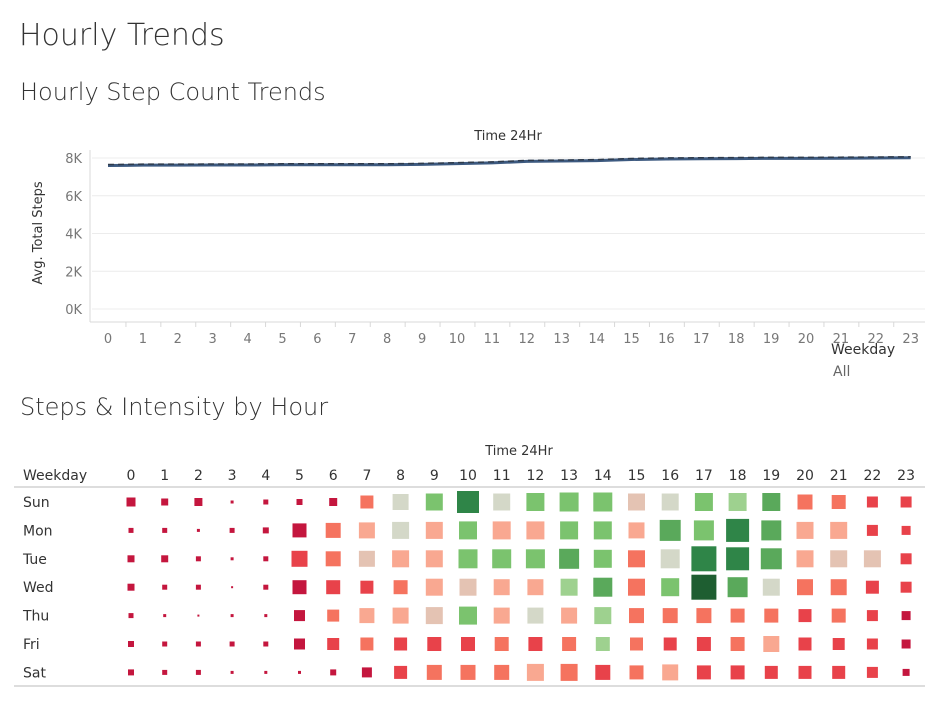 The height and width of the screenshot is (701, 939). Describe the element at coordinates (863, 350) in the screenshot. I see `weekday-filter-label: Weekday` at that location.